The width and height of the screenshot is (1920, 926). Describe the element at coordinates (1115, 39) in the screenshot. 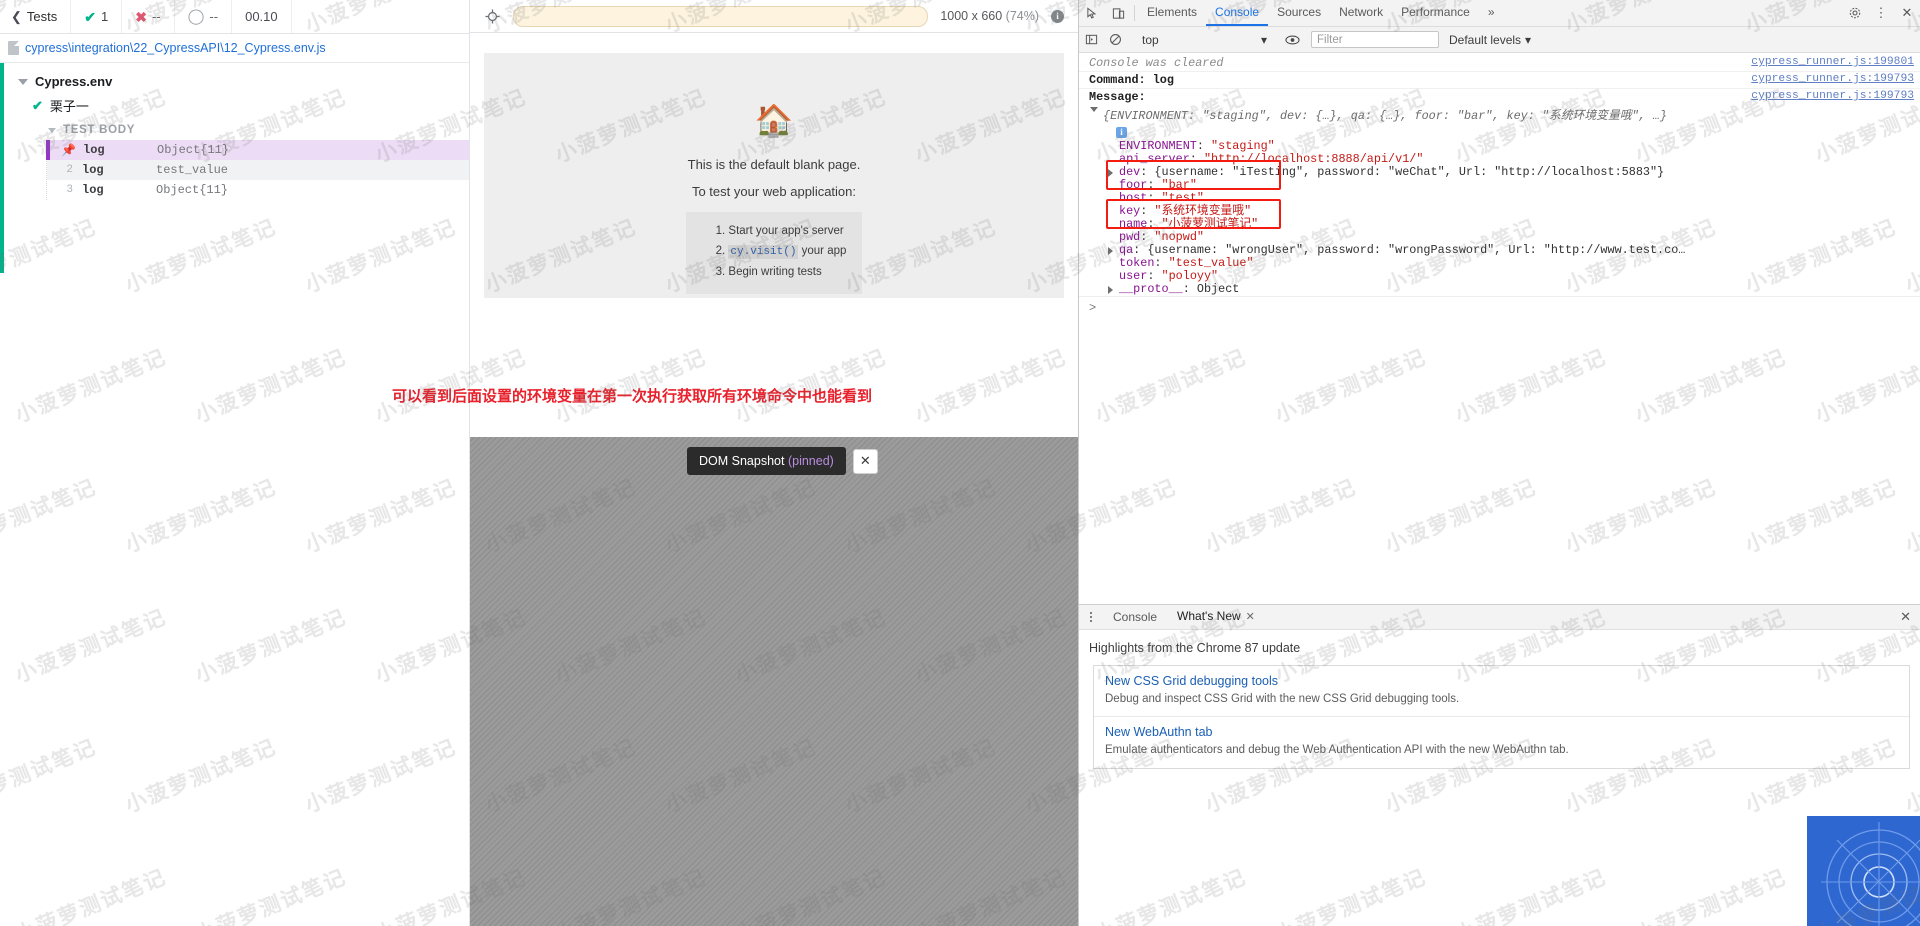

I see `clear-console-icon` at that location.